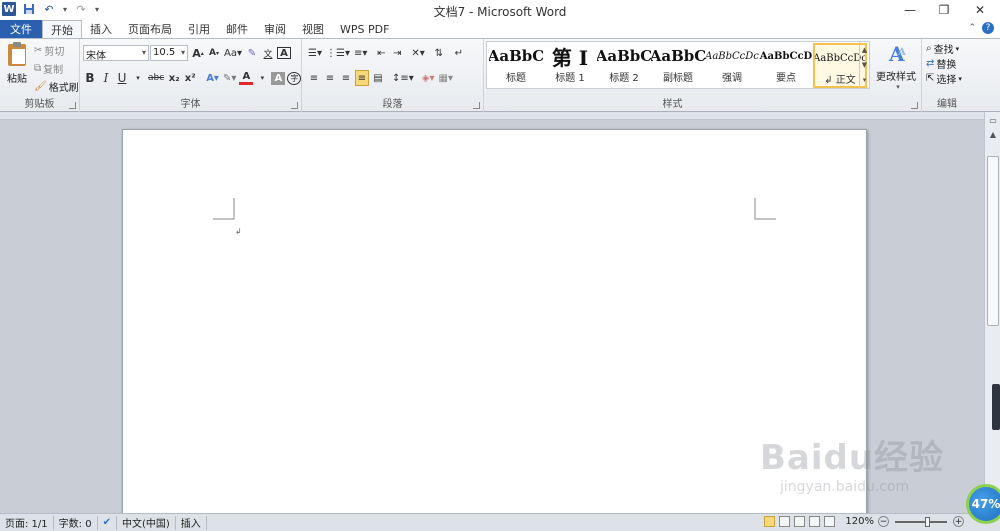  What do you see at coordinates (944, 10) in the screenshot?
I see `restore-button: ❐` at bounding box center [944, 10].